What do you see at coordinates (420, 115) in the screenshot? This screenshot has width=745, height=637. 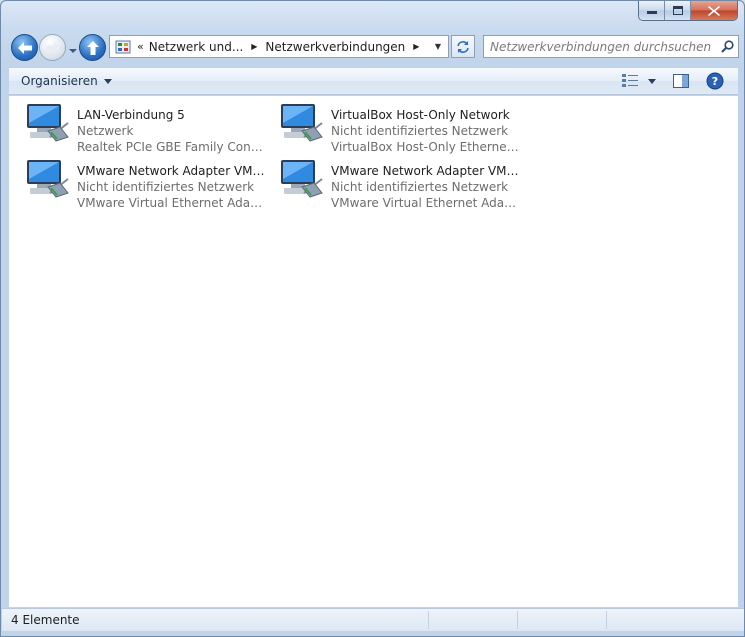 I see `item-name: VirtualBox Host-Only Network` at bounding box center [420, 115].